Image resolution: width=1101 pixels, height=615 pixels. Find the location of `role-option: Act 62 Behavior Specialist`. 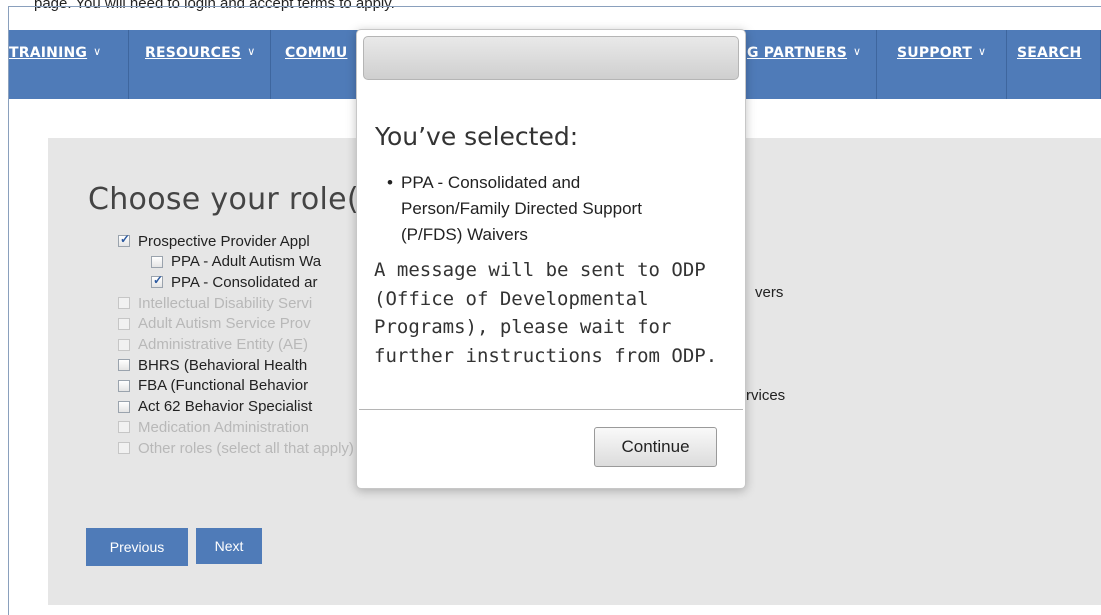

role-option: Act 62 Behavior Specialist is located at coordinates (215, 407).